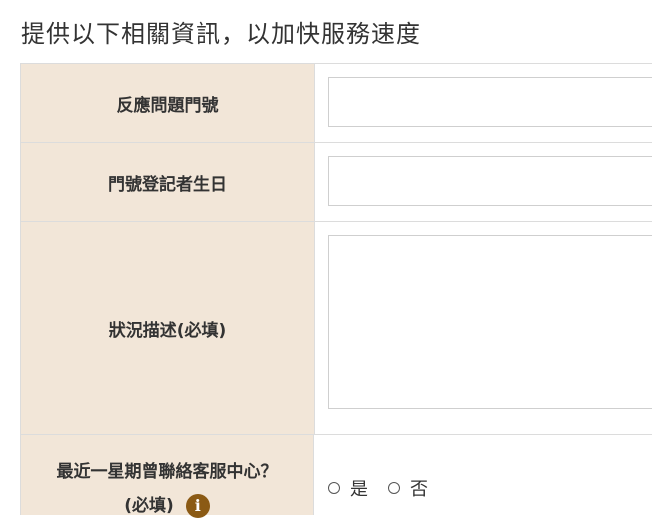  I want to click on form-heading: 提供以下相關資訊，以加快服務速度, so click(221, 34).